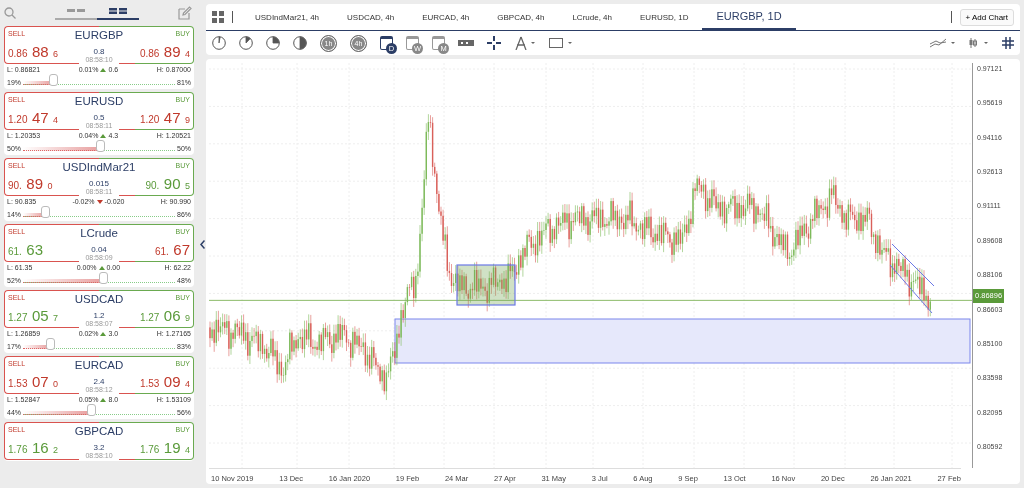 This screenshot has height=488, width=1024. What do you see at coordinates (218, 17) in the screenshot?
I see `grid-layout-icon` at bounding box center [218, 17].